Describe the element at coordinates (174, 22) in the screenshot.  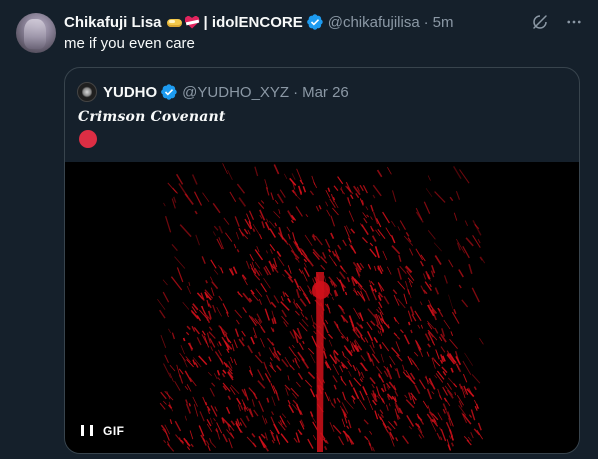
I see `handshake-emoji` at that location.